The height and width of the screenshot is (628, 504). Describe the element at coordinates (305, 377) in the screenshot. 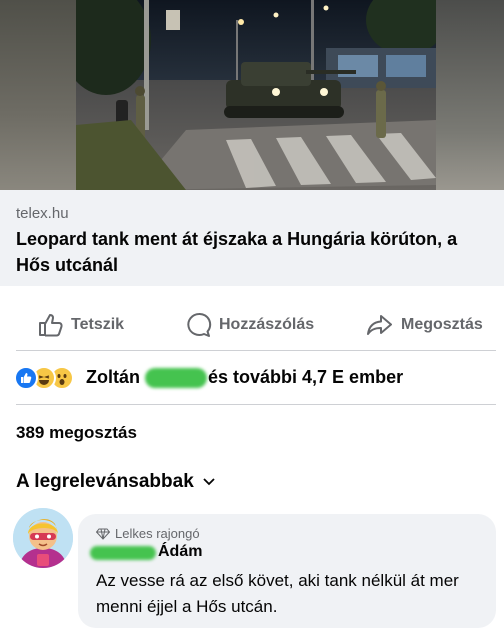

I see `reaction-others: és további 4,7 E ember` at that location.